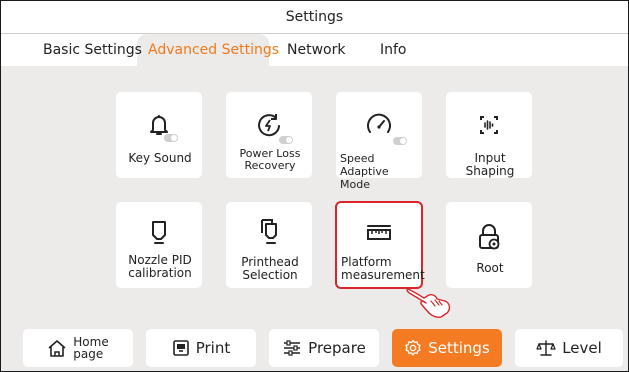 Image resolution: width=629 pixels, height=372 pixels. Describe the element at coordinates (270, 159) in the screenshot. I see `card-label: Power Loss Recovery` at that location.